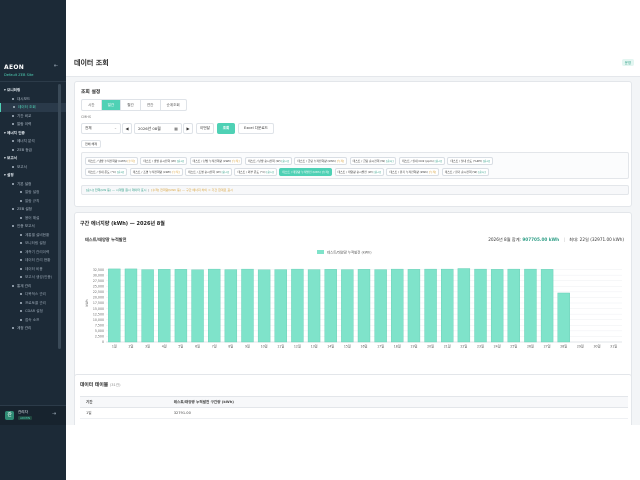  What do you see at coordinates (99, 331) in the screenshot?
I see `y-tick-label: 5,000` at bounding box center [99, 331].